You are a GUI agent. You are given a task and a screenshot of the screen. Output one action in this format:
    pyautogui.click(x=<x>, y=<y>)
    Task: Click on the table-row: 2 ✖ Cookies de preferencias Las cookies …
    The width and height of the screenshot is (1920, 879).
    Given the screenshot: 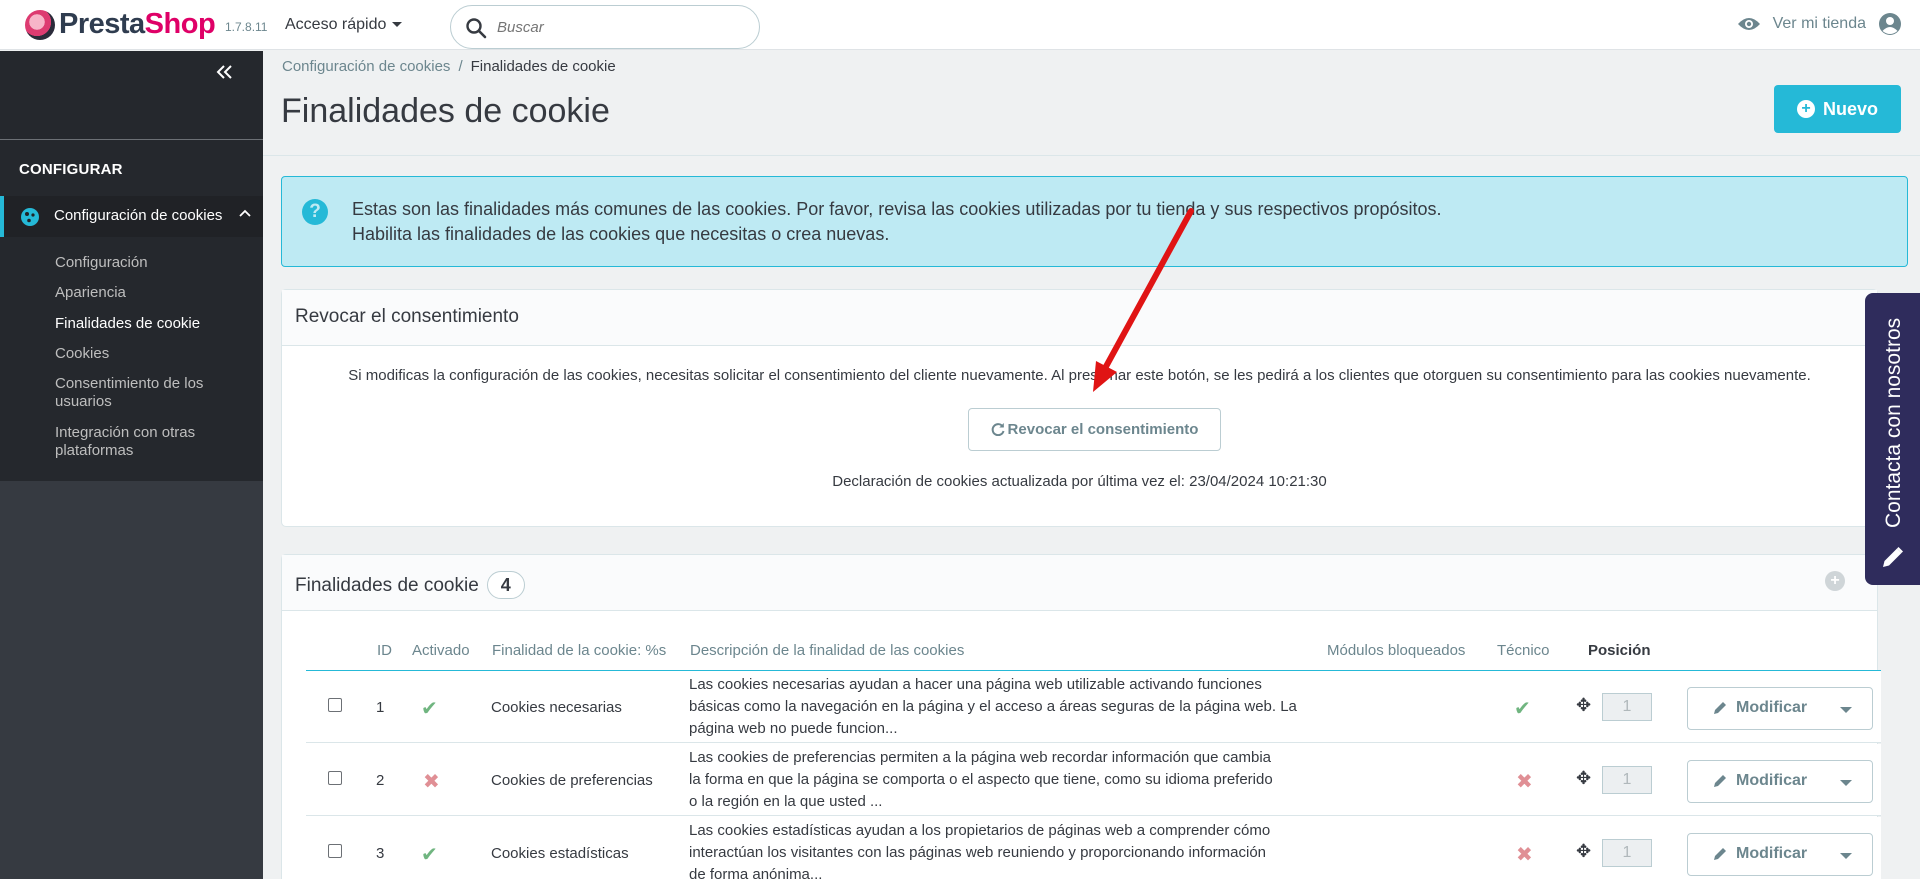 What is the action you would take?
    pyautogui.click(x=1093, y=780)
    